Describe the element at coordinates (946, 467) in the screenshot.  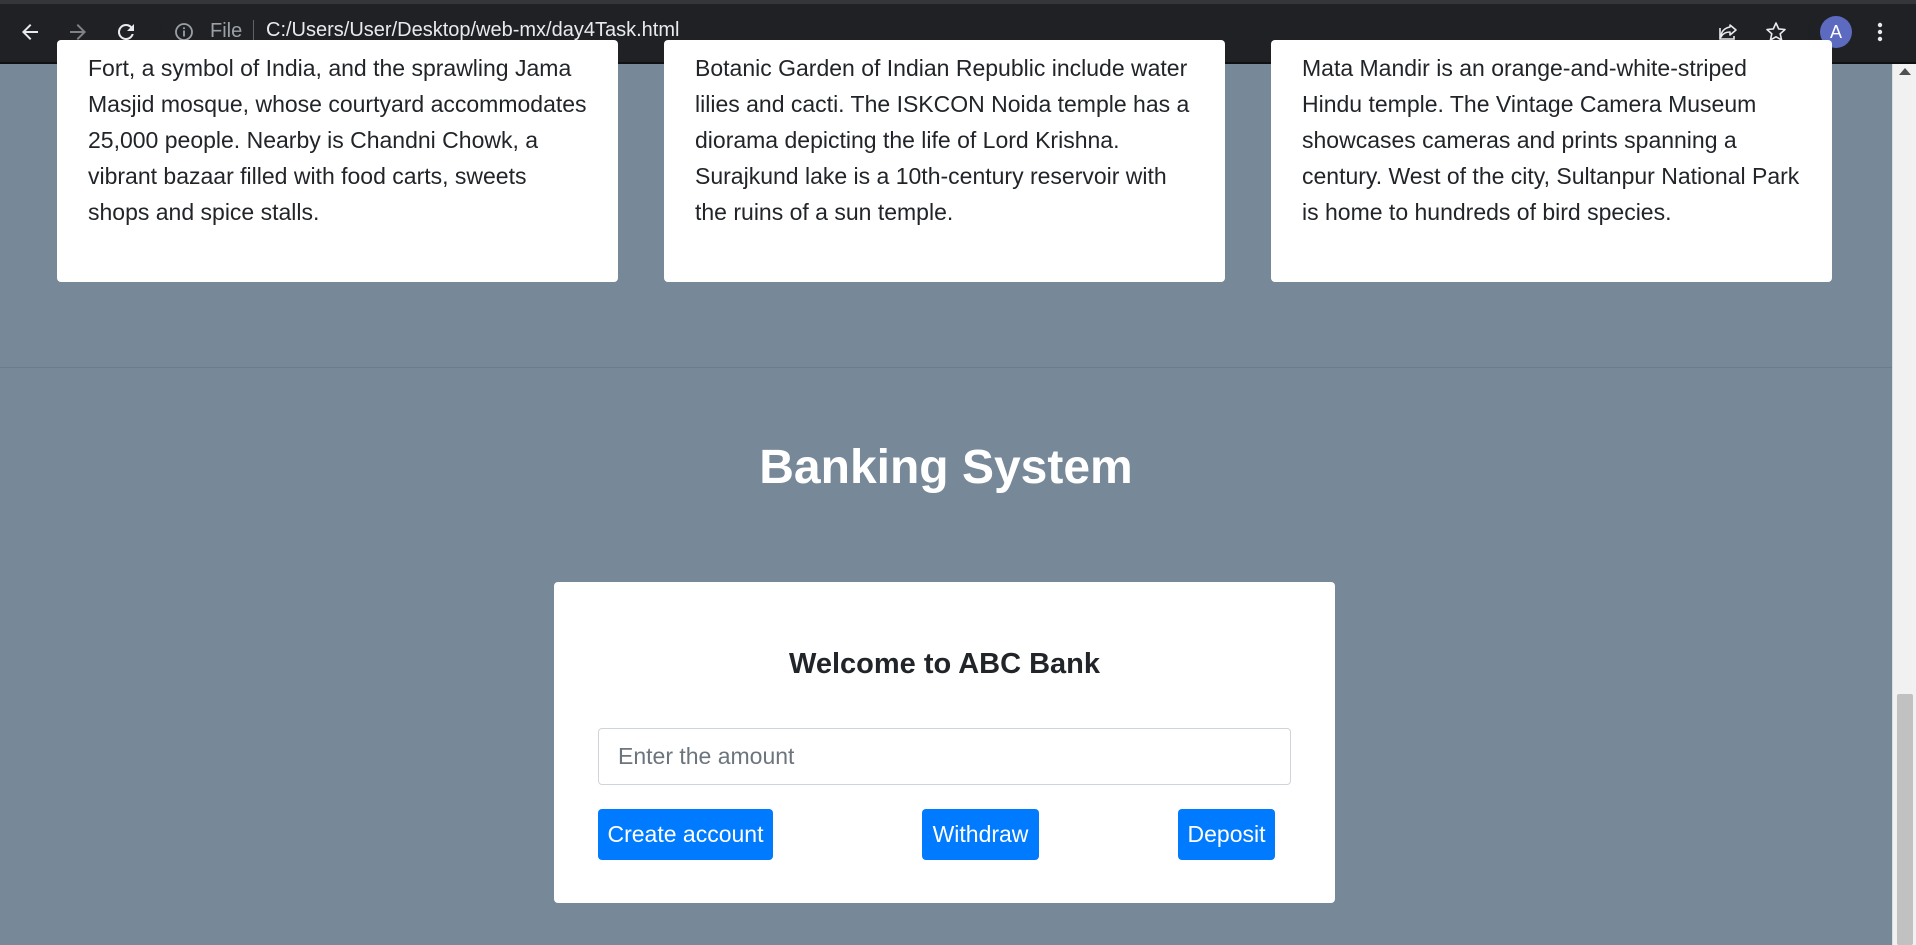
I see `banking-section-title: Banking System` at that location.